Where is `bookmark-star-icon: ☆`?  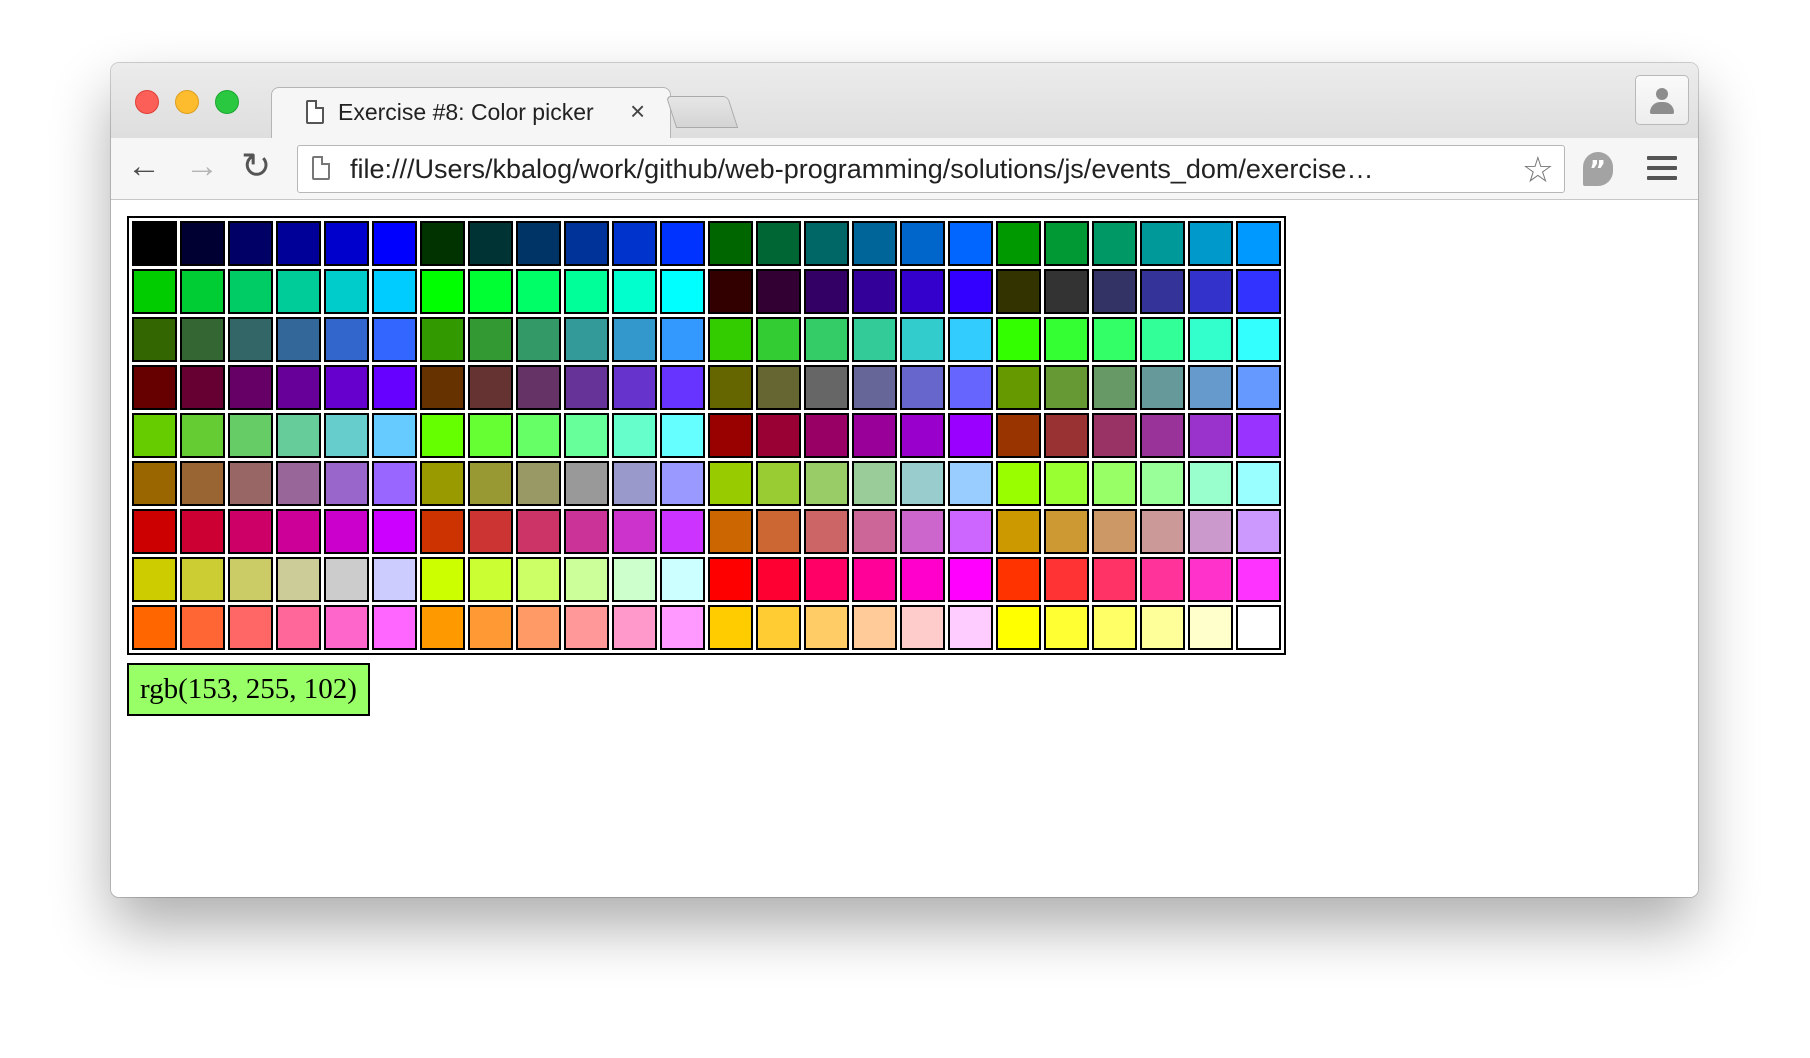 bookmark-star-icon: ☆ is located at coordinates (1538, 170).